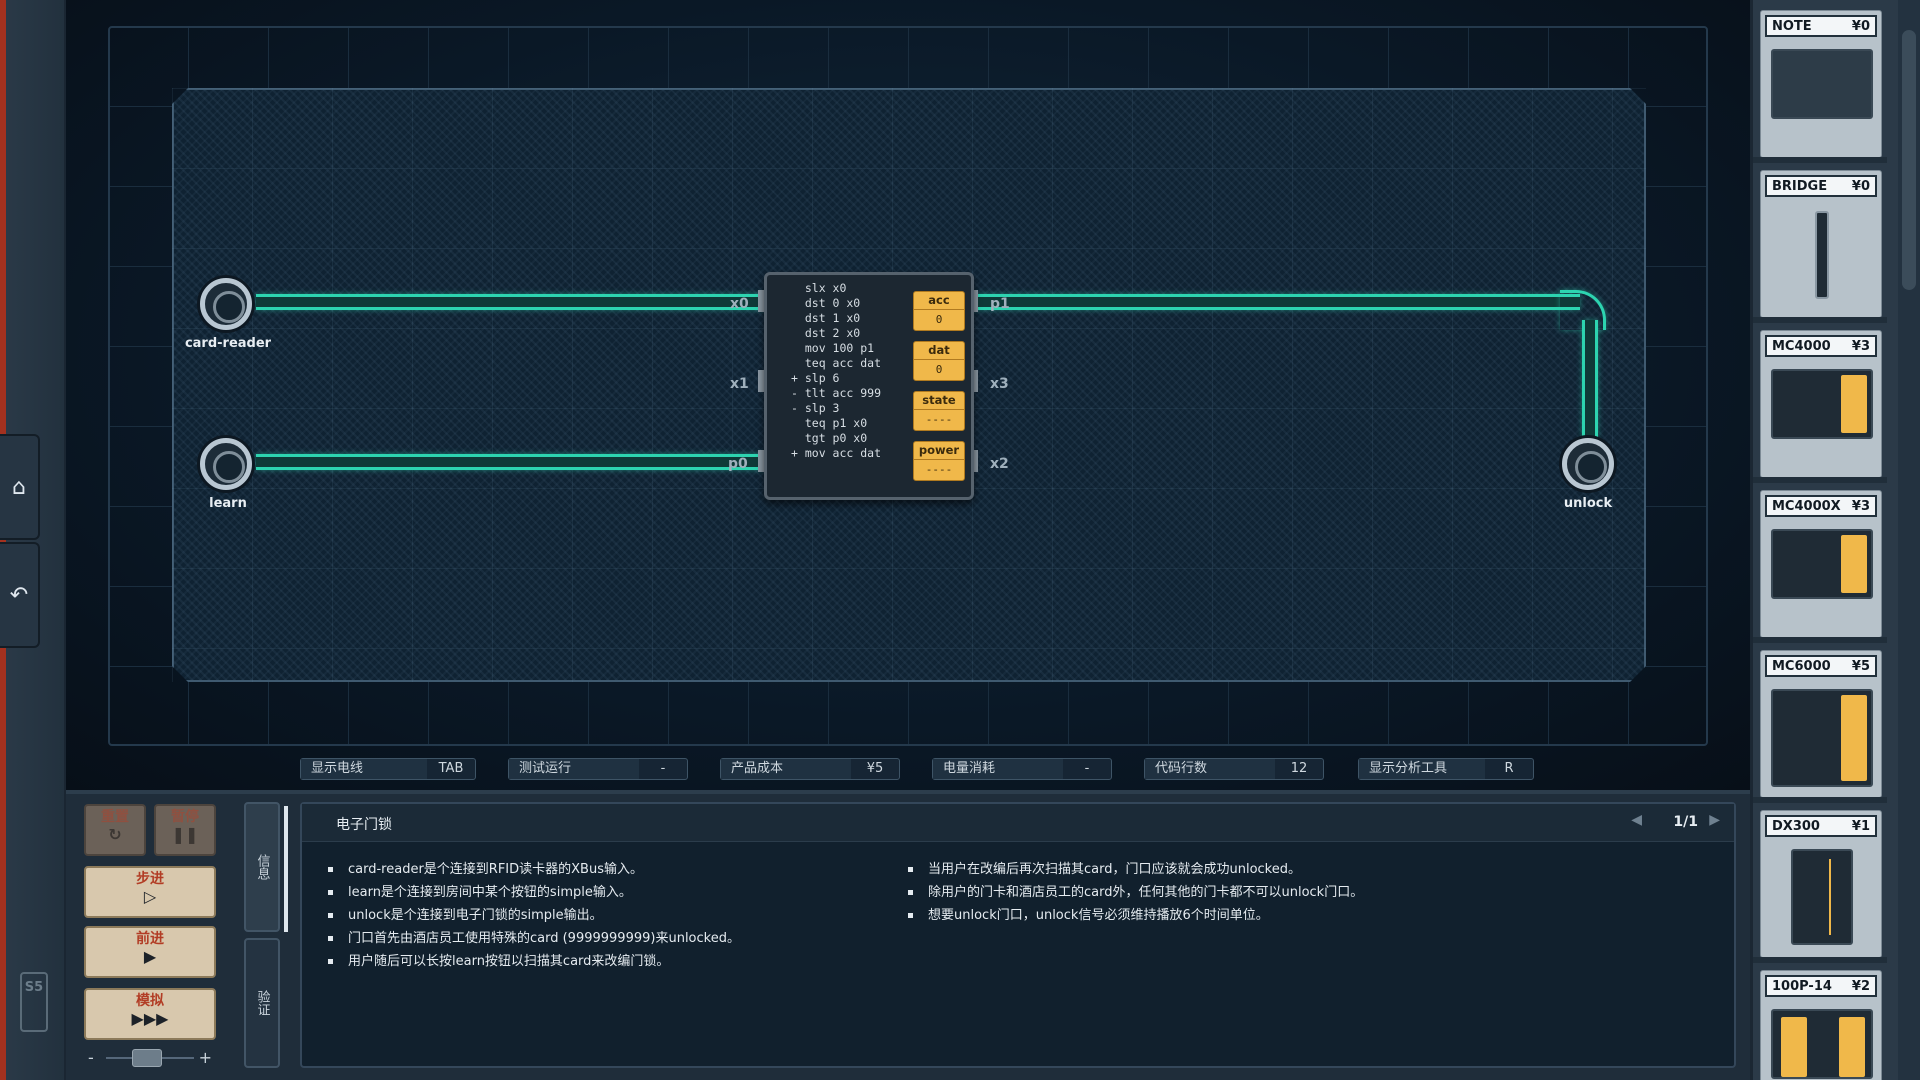 The image size is (1920, 1080). I want to click on left-toolbar, so click(33, 540).